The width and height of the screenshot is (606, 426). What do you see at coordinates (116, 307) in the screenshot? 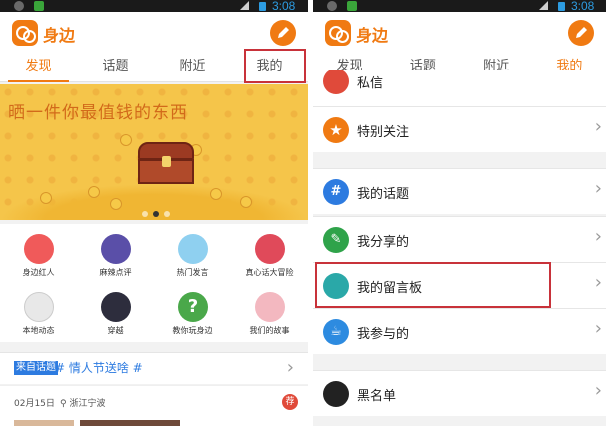
I see `rocket-icon` at bounding box center [116, 307].